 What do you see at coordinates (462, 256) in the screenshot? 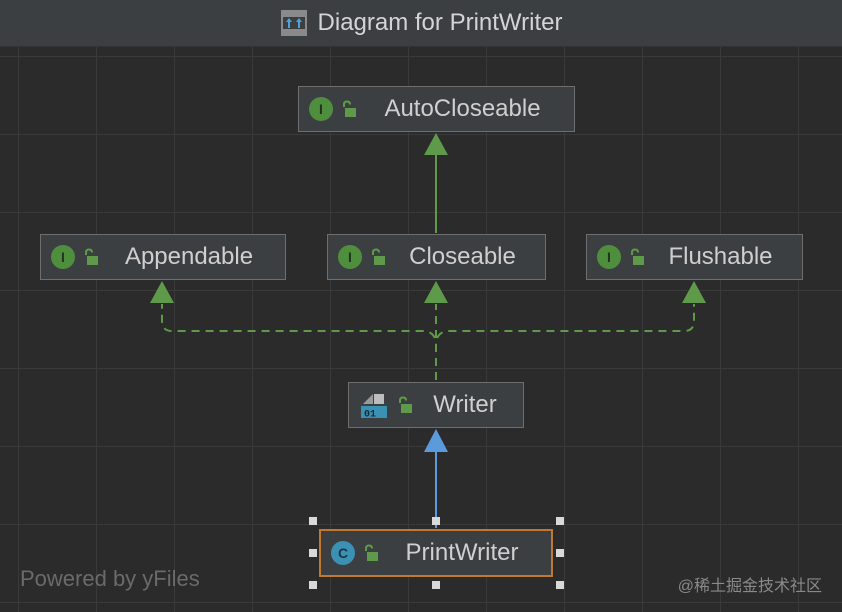
I see `node-label: Closeable` at bounding box center [462, 256].